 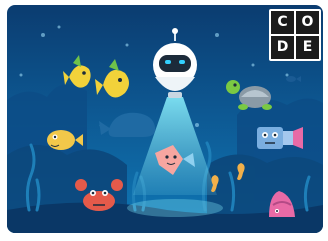 I want to click on code-logo-letter-o: O, so click(x=307, y=22).